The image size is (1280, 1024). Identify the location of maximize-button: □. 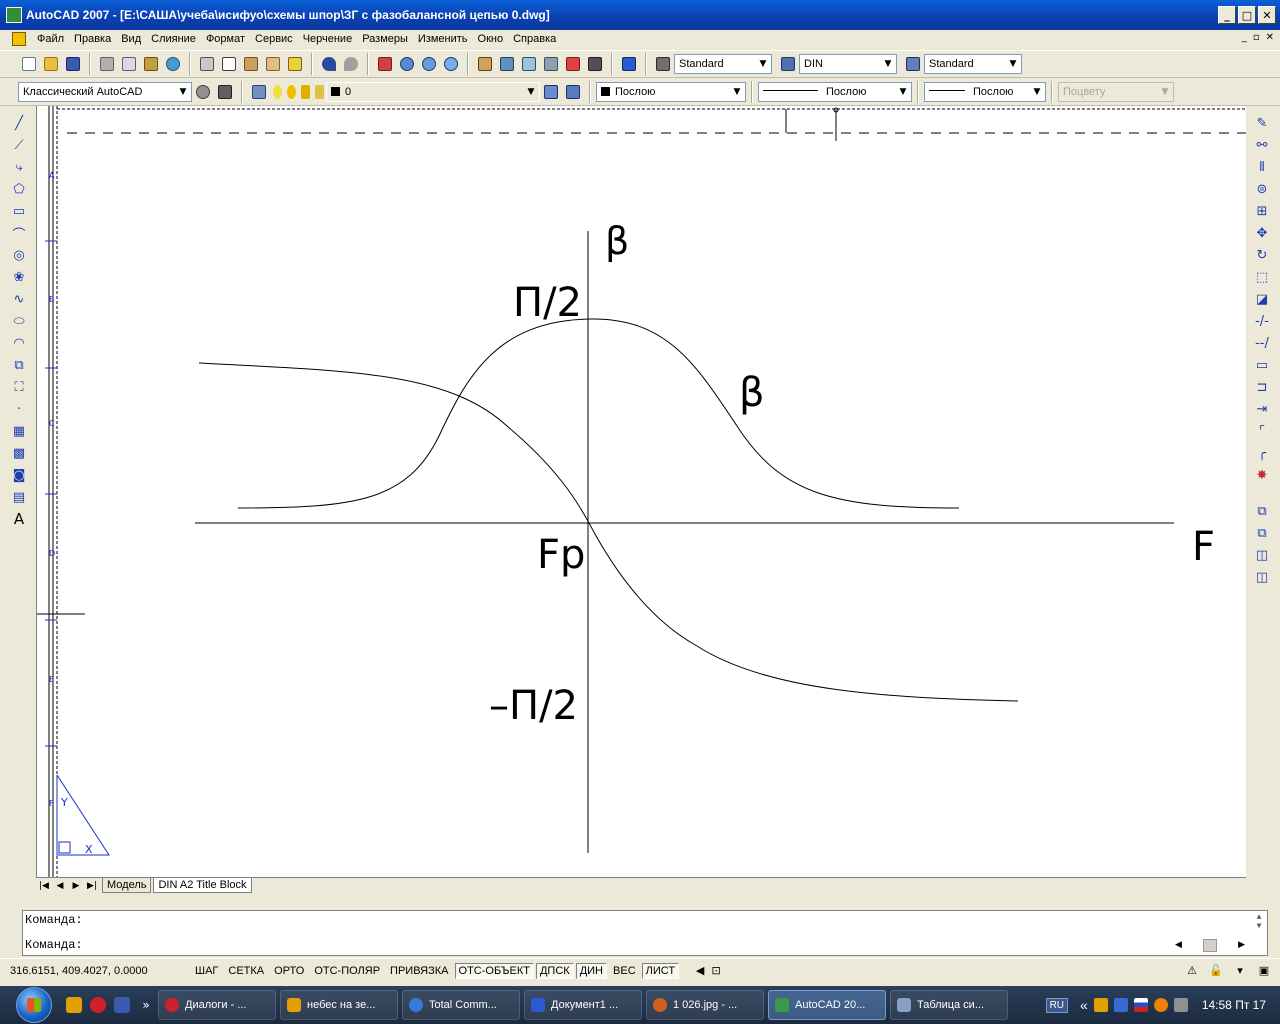
(1247, 15).